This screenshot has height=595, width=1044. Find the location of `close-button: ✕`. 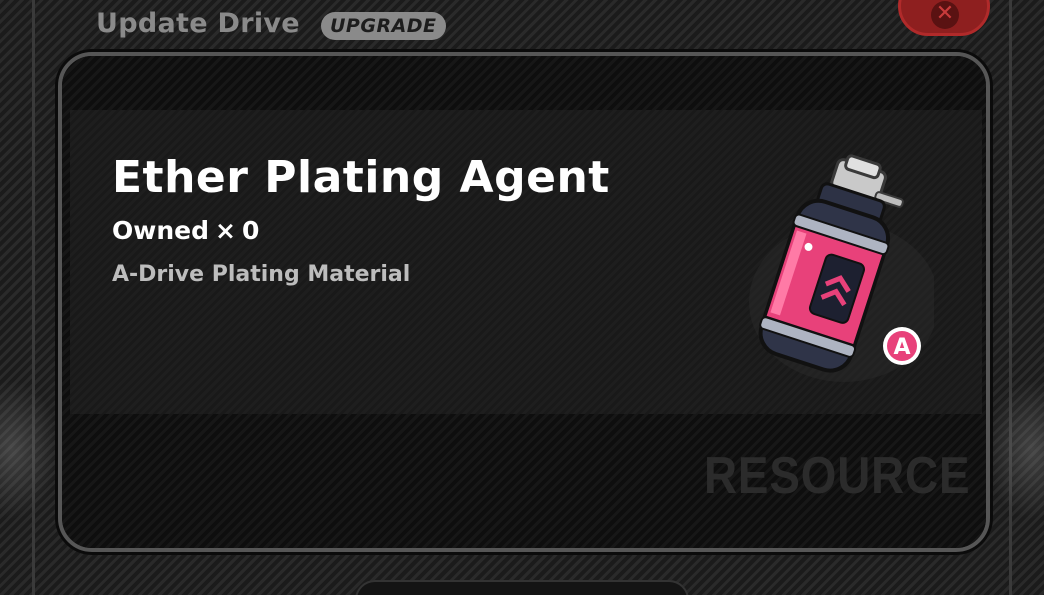

close-button: ✕ is located at coordinates (944, 18).